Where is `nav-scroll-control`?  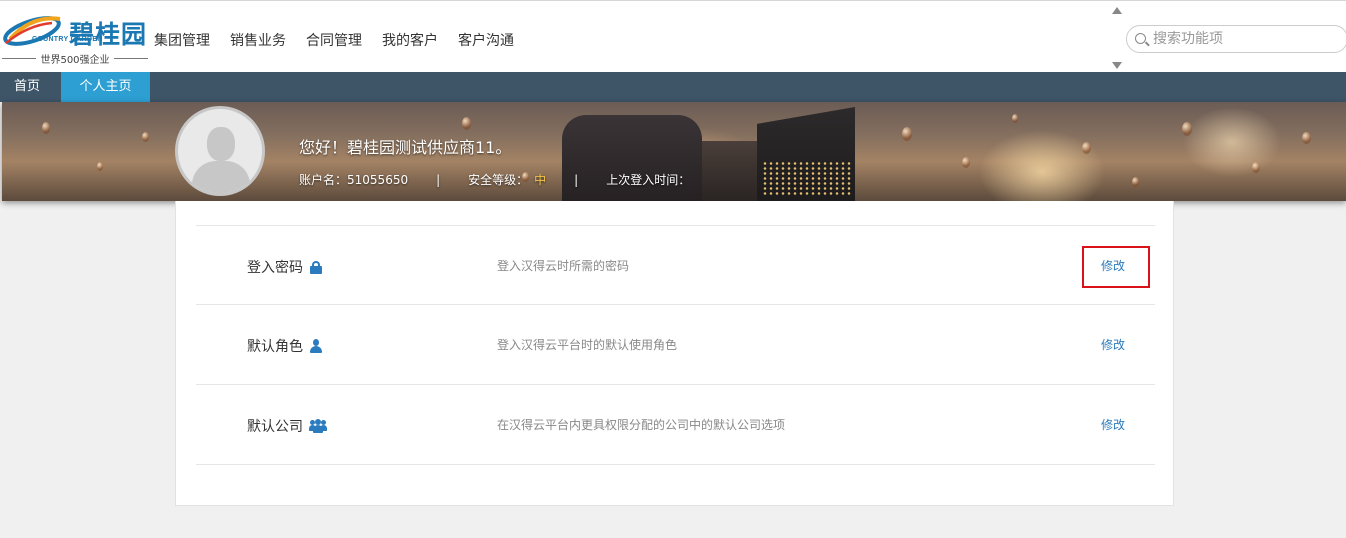
nav-scroll-control is located at coordinates (1117, 38).